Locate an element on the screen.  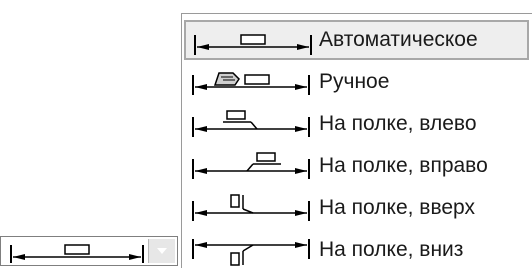
menu-item-shelf-up: На полке, вверх is located at coordinates (356, 208).